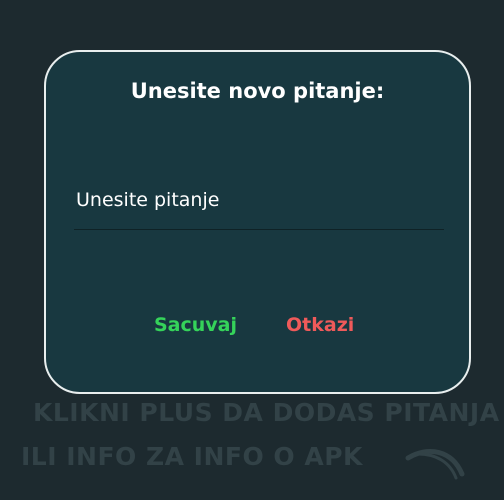 Image resolution: width=504 pixels, height=500 pixels. What do you see at coordinates (259, 204) in the screenshot?
I see `question-input` at bounding box center [259, 204].